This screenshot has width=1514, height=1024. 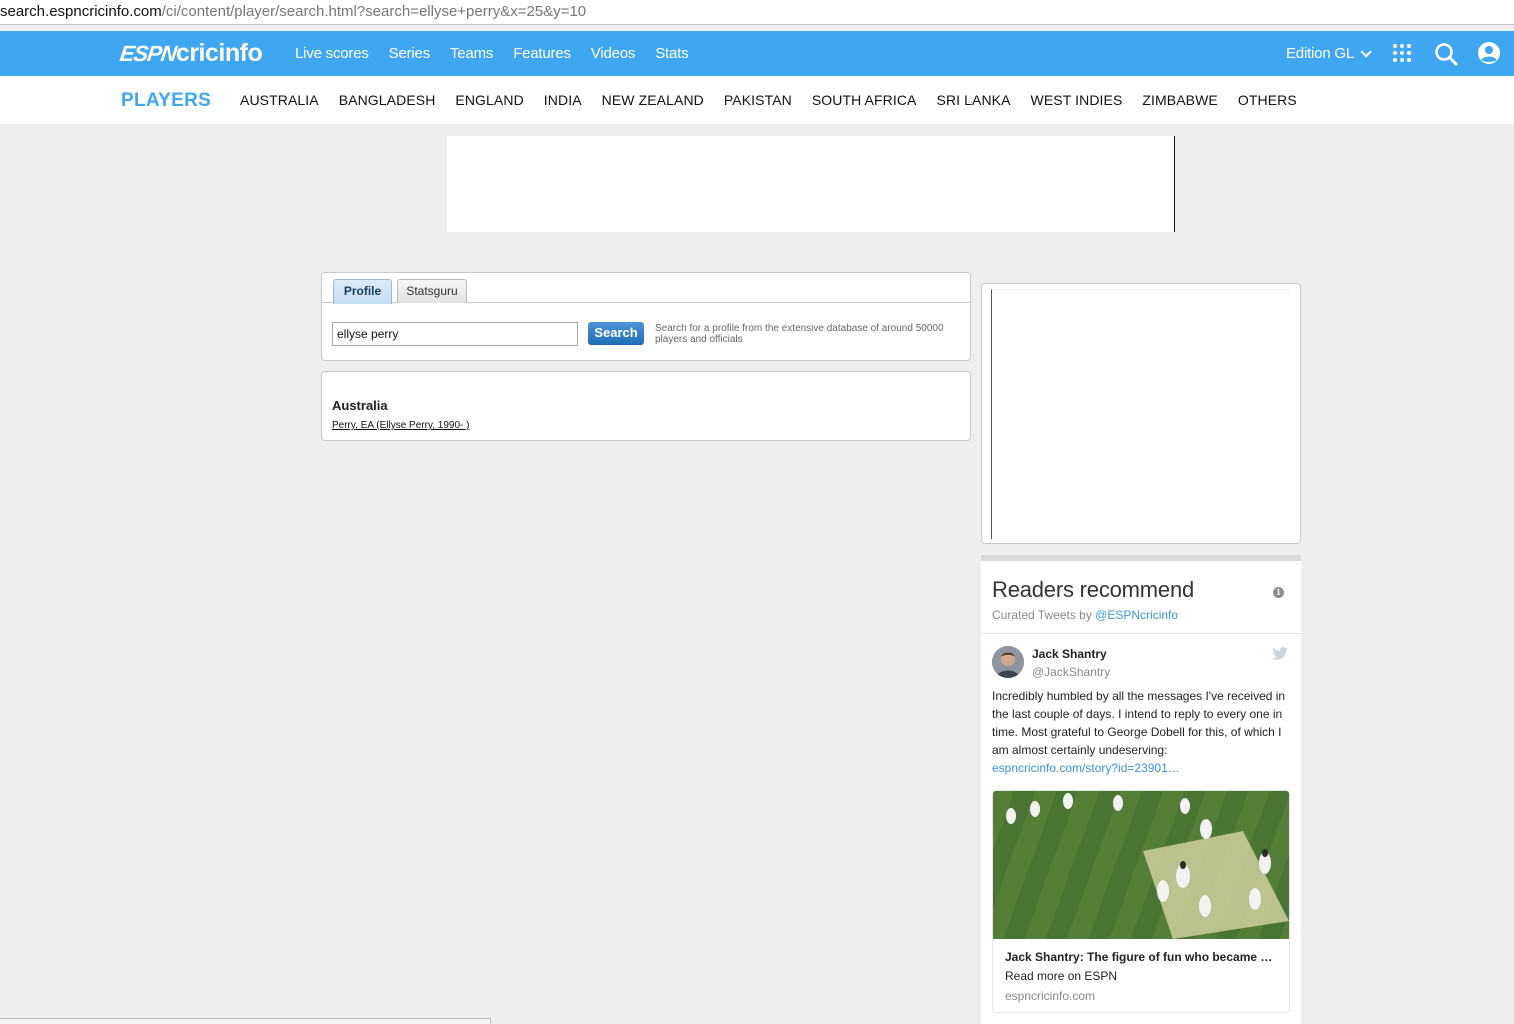 What do you see at coordinates (1044, 615) in the screenshot?
I see `curated-prefix: Curated Tweets by` at bounding box center [1044, 615].